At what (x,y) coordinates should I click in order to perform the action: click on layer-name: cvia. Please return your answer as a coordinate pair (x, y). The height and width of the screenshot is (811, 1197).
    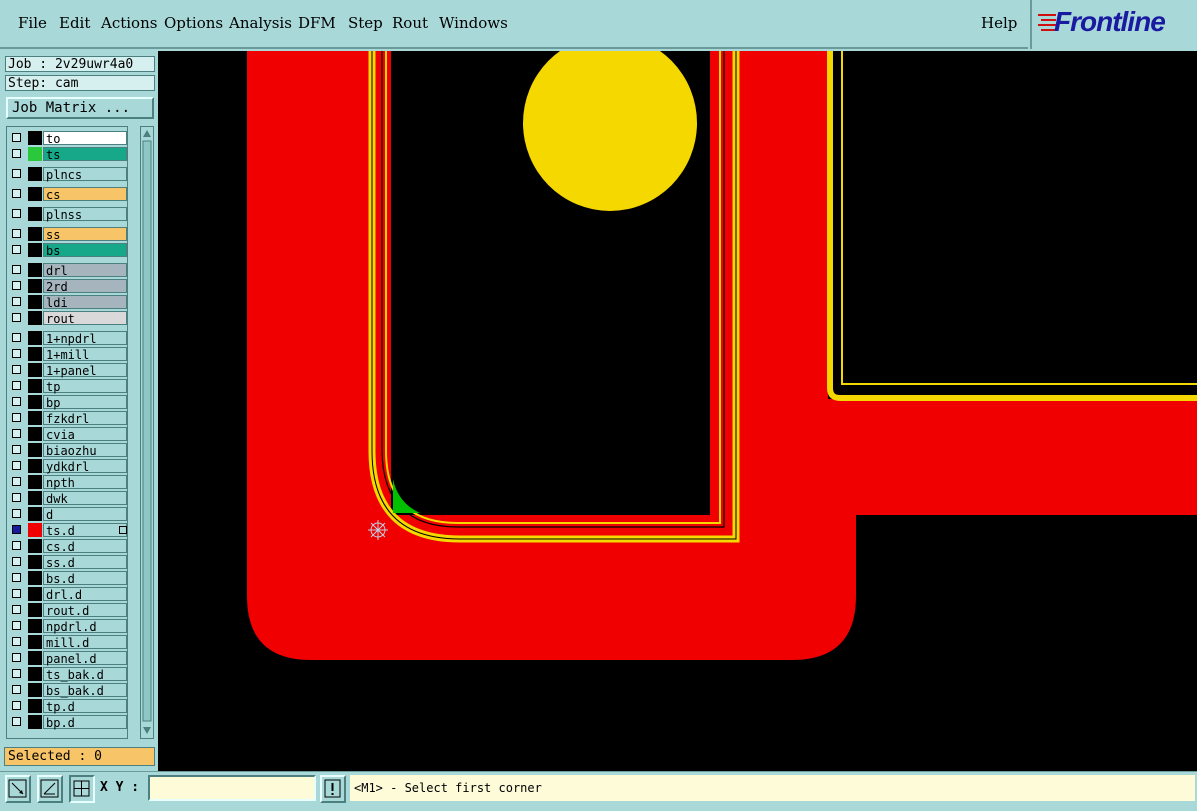
    Looking at the image, I should click on (85, 434).